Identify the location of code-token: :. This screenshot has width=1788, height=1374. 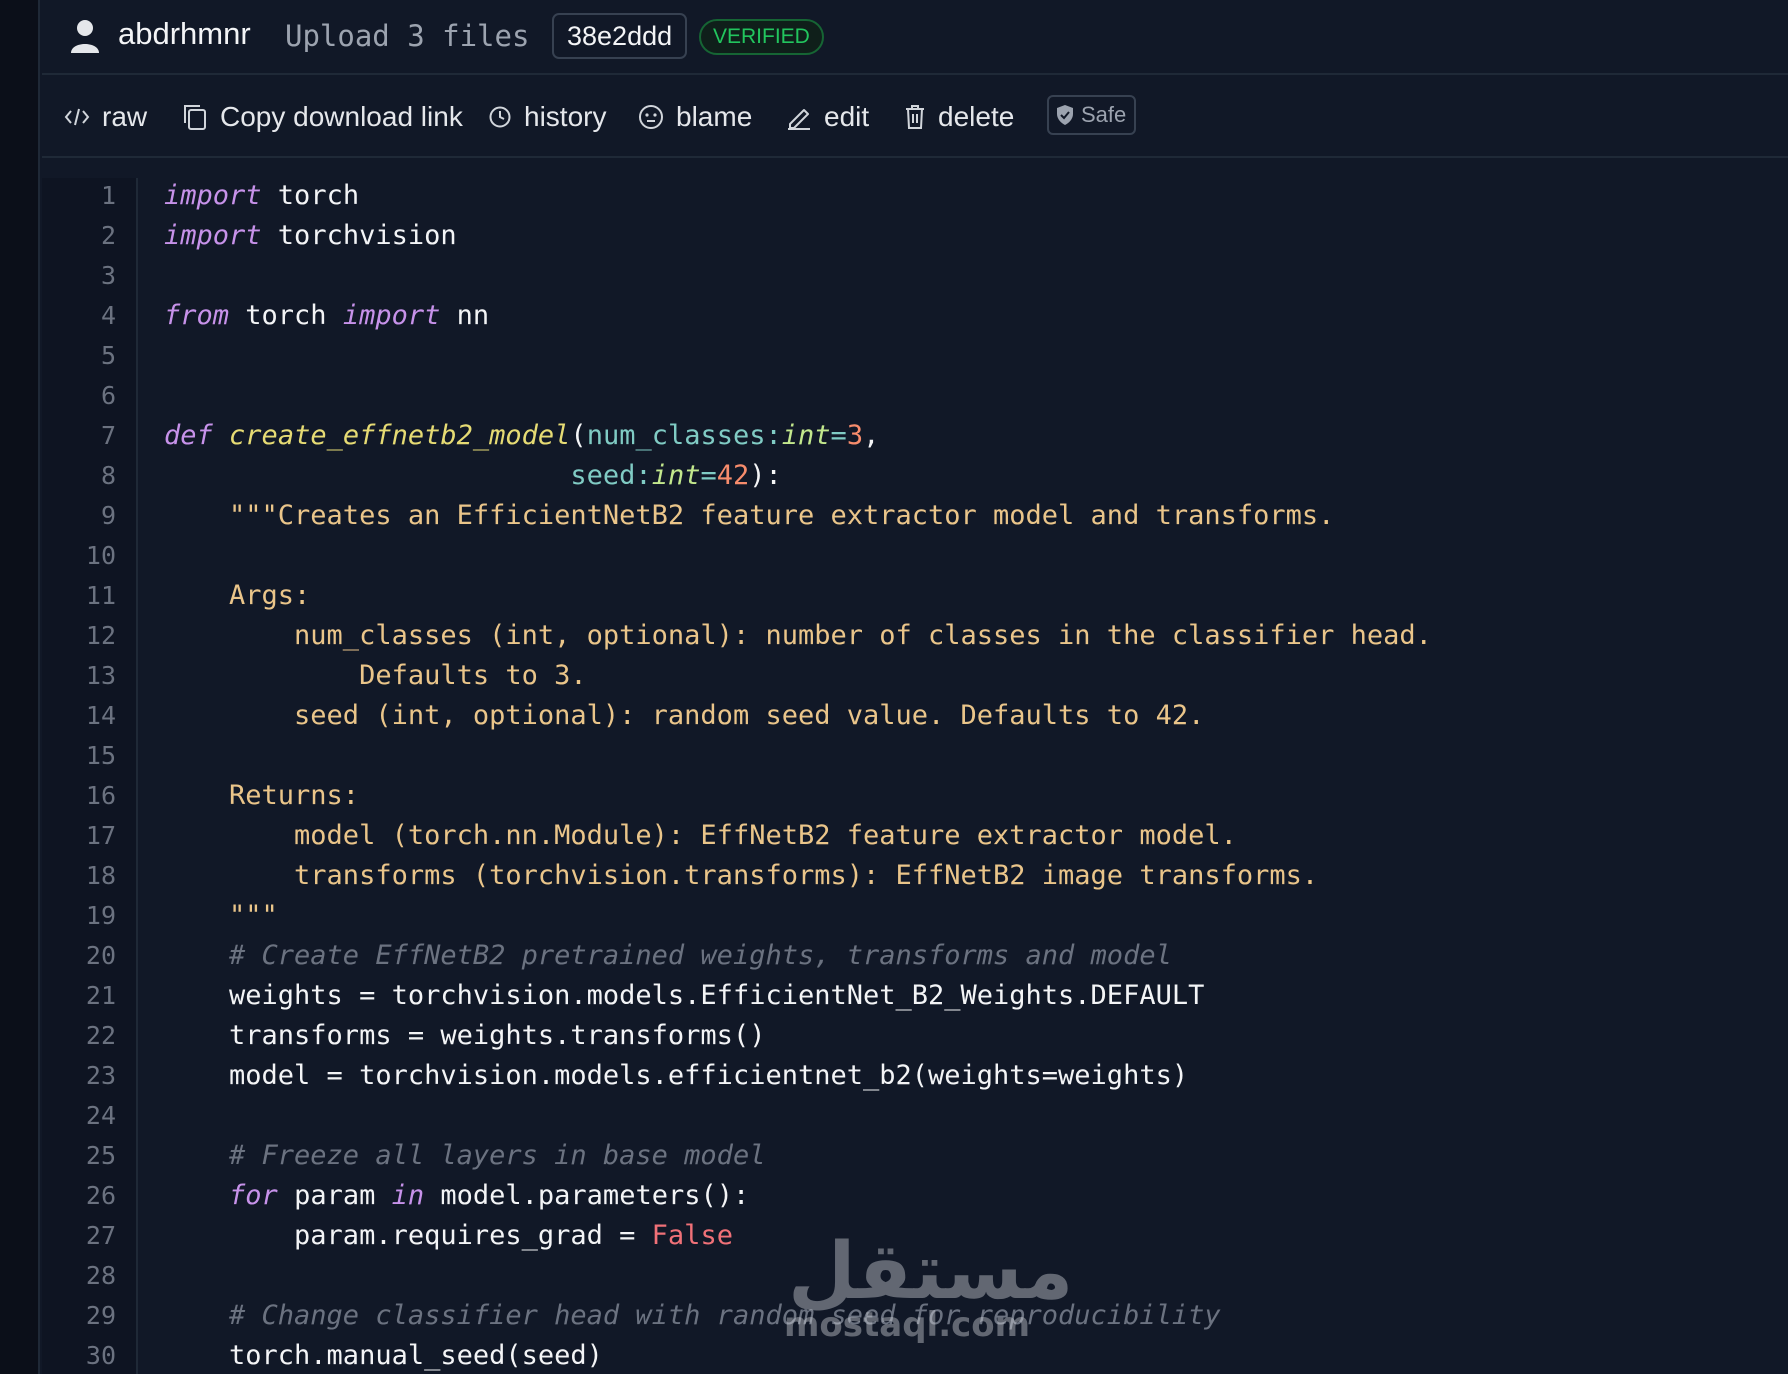
(773, 435).